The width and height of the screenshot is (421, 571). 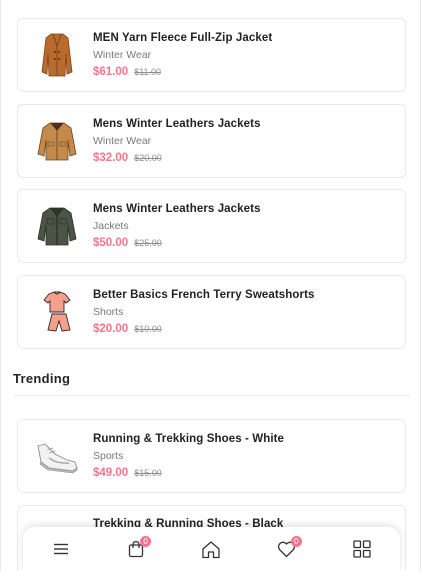 I want to click on pink-shorts-set-image, so click(x=57, y=312).